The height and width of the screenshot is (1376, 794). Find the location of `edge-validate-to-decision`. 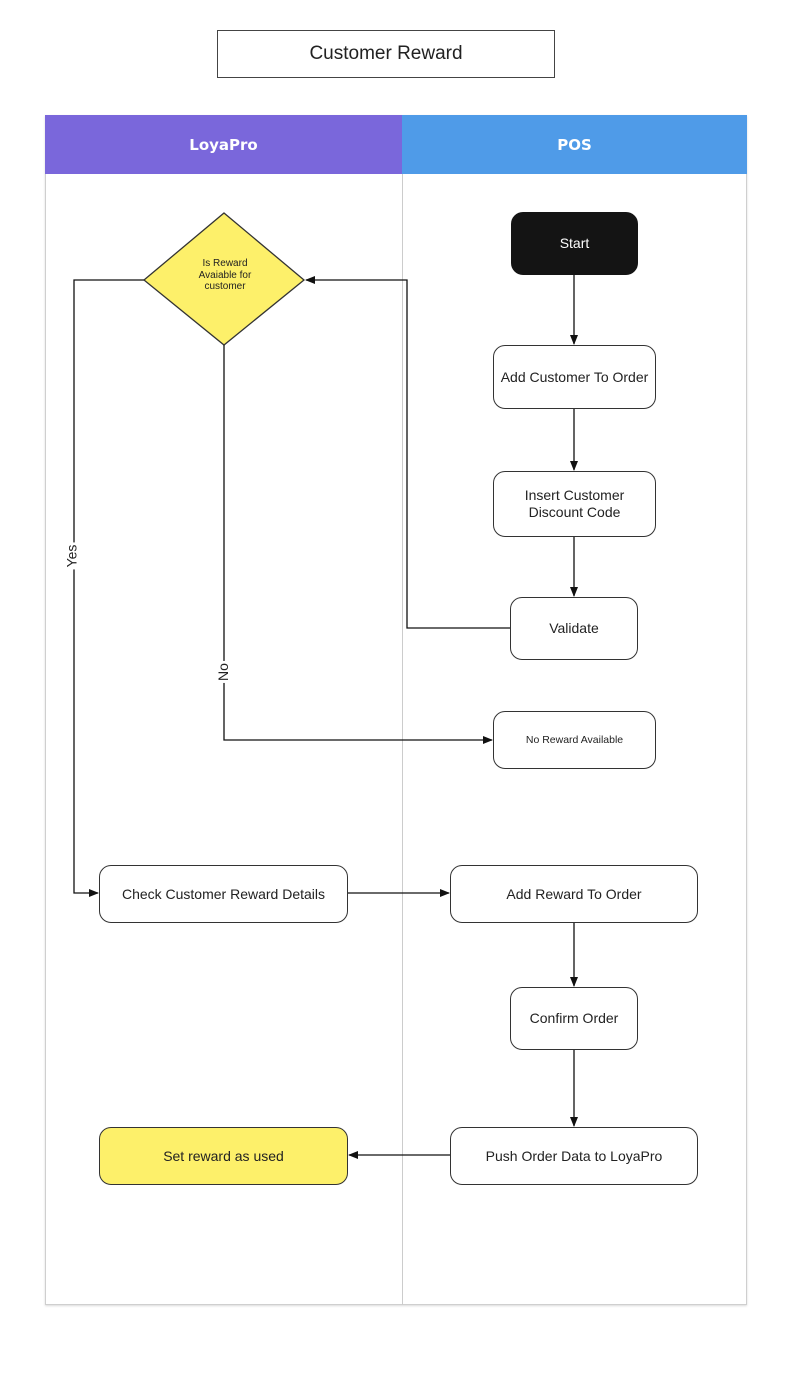

edge-validate-to-decision is located at coordinates (407, 452).